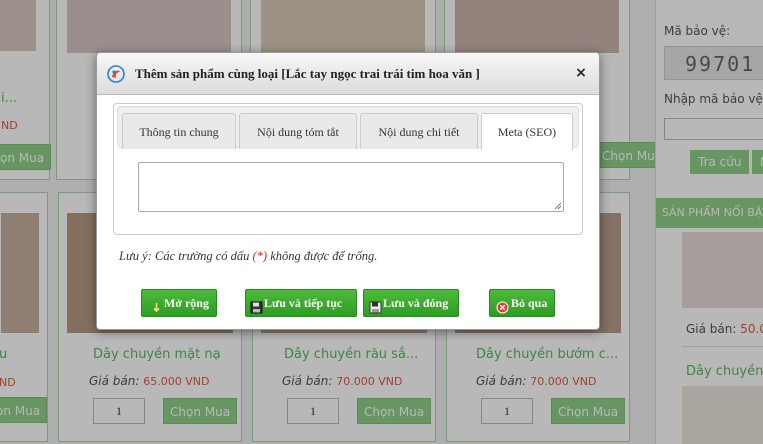  I want to click on meta-textarea, so click(351, 187).